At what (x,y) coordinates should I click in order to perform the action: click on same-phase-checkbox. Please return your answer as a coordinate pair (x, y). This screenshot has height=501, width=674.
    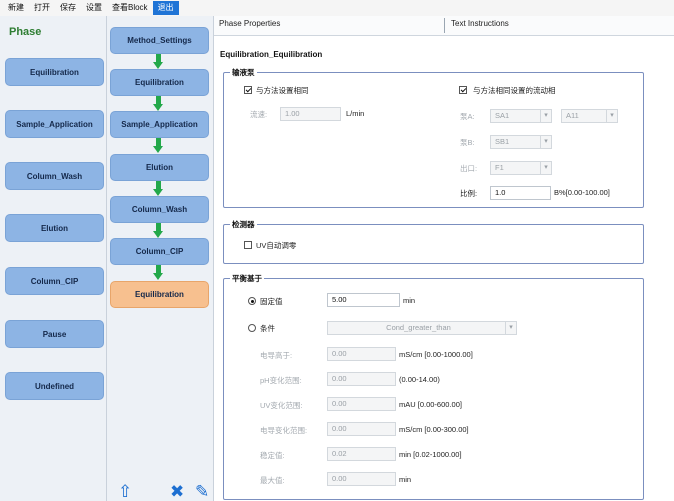
    Looking at the image, I should click on (463, 90).